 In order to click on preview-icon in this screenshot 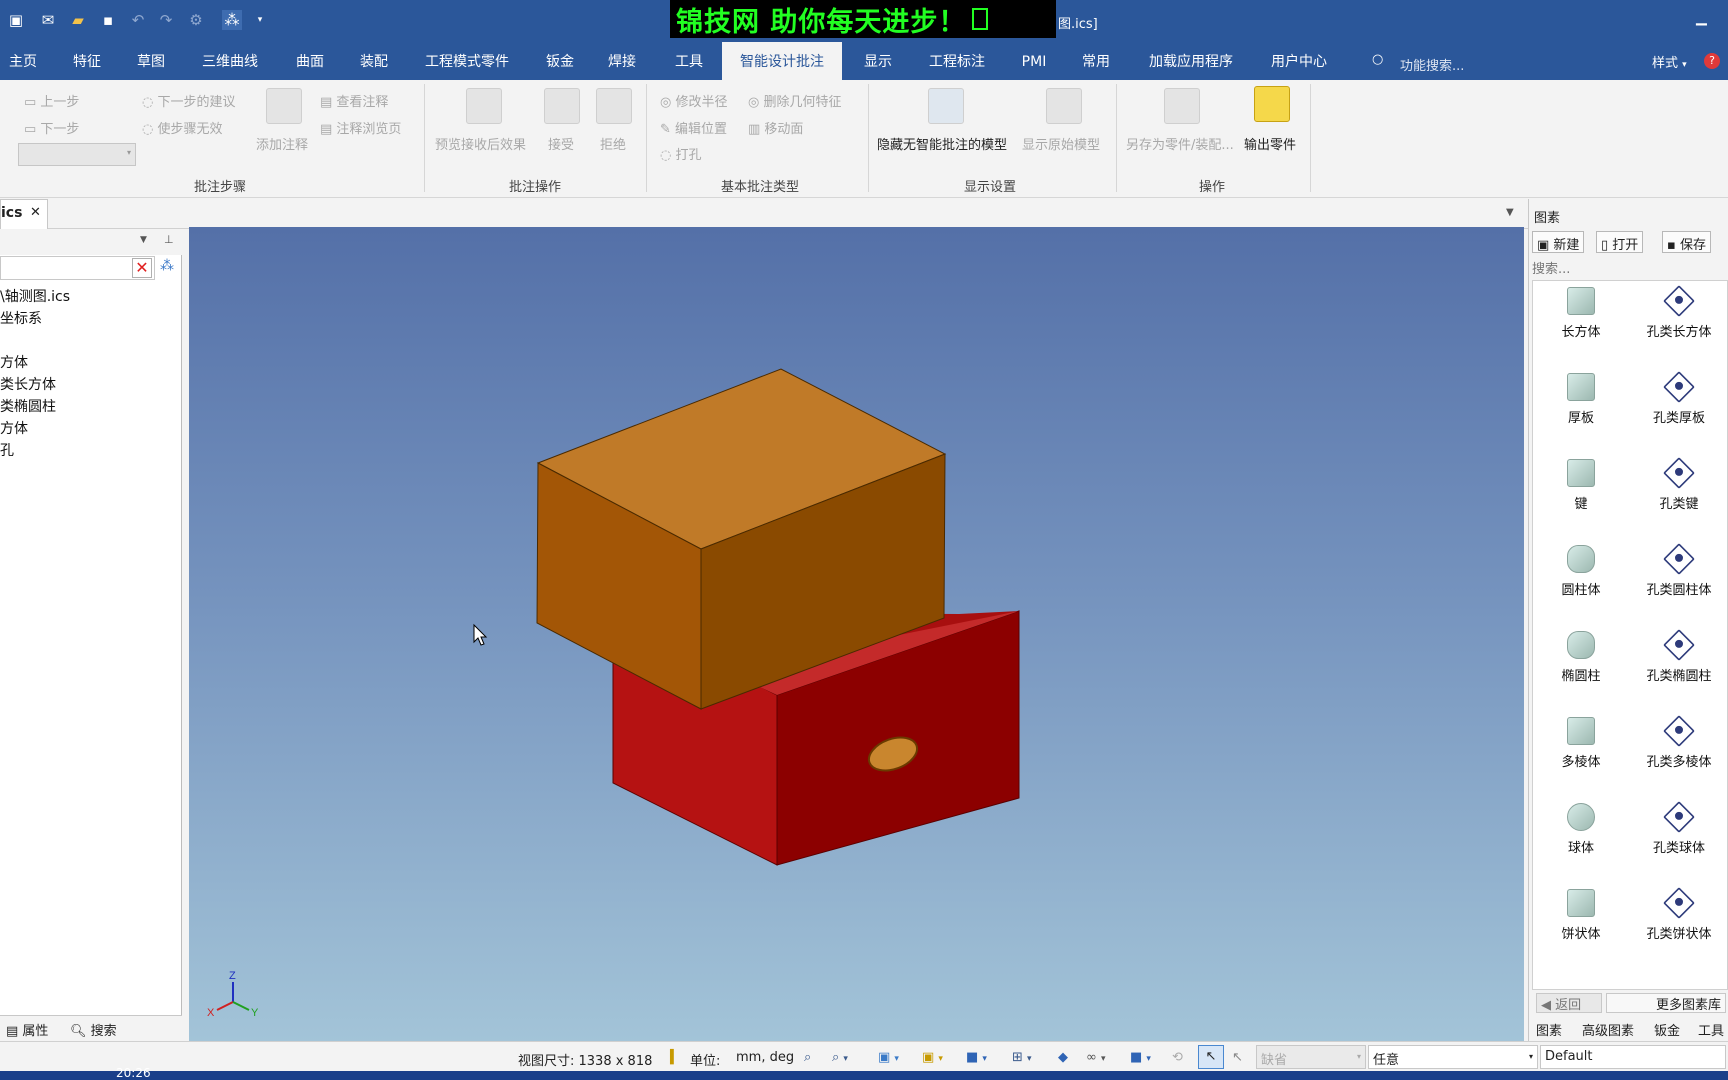, I will do `click(484, 106)`.